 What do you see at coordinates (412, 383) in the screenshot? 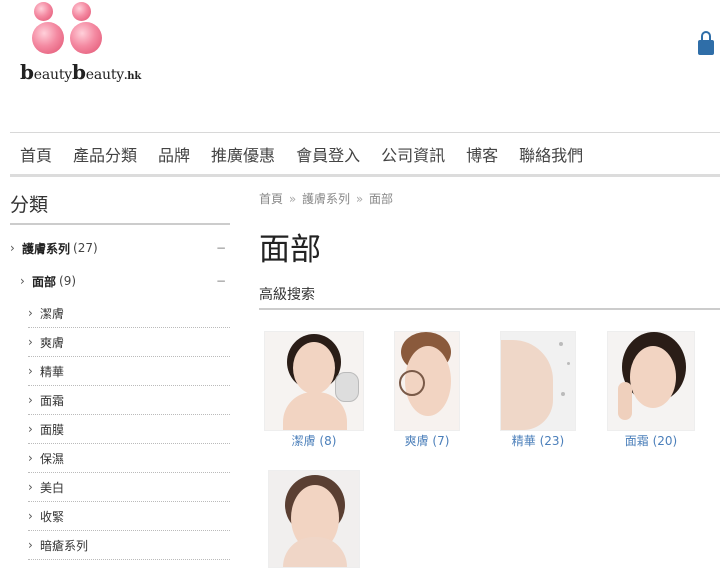
I see `magnifier-shape` at bounding box center [412, 383].